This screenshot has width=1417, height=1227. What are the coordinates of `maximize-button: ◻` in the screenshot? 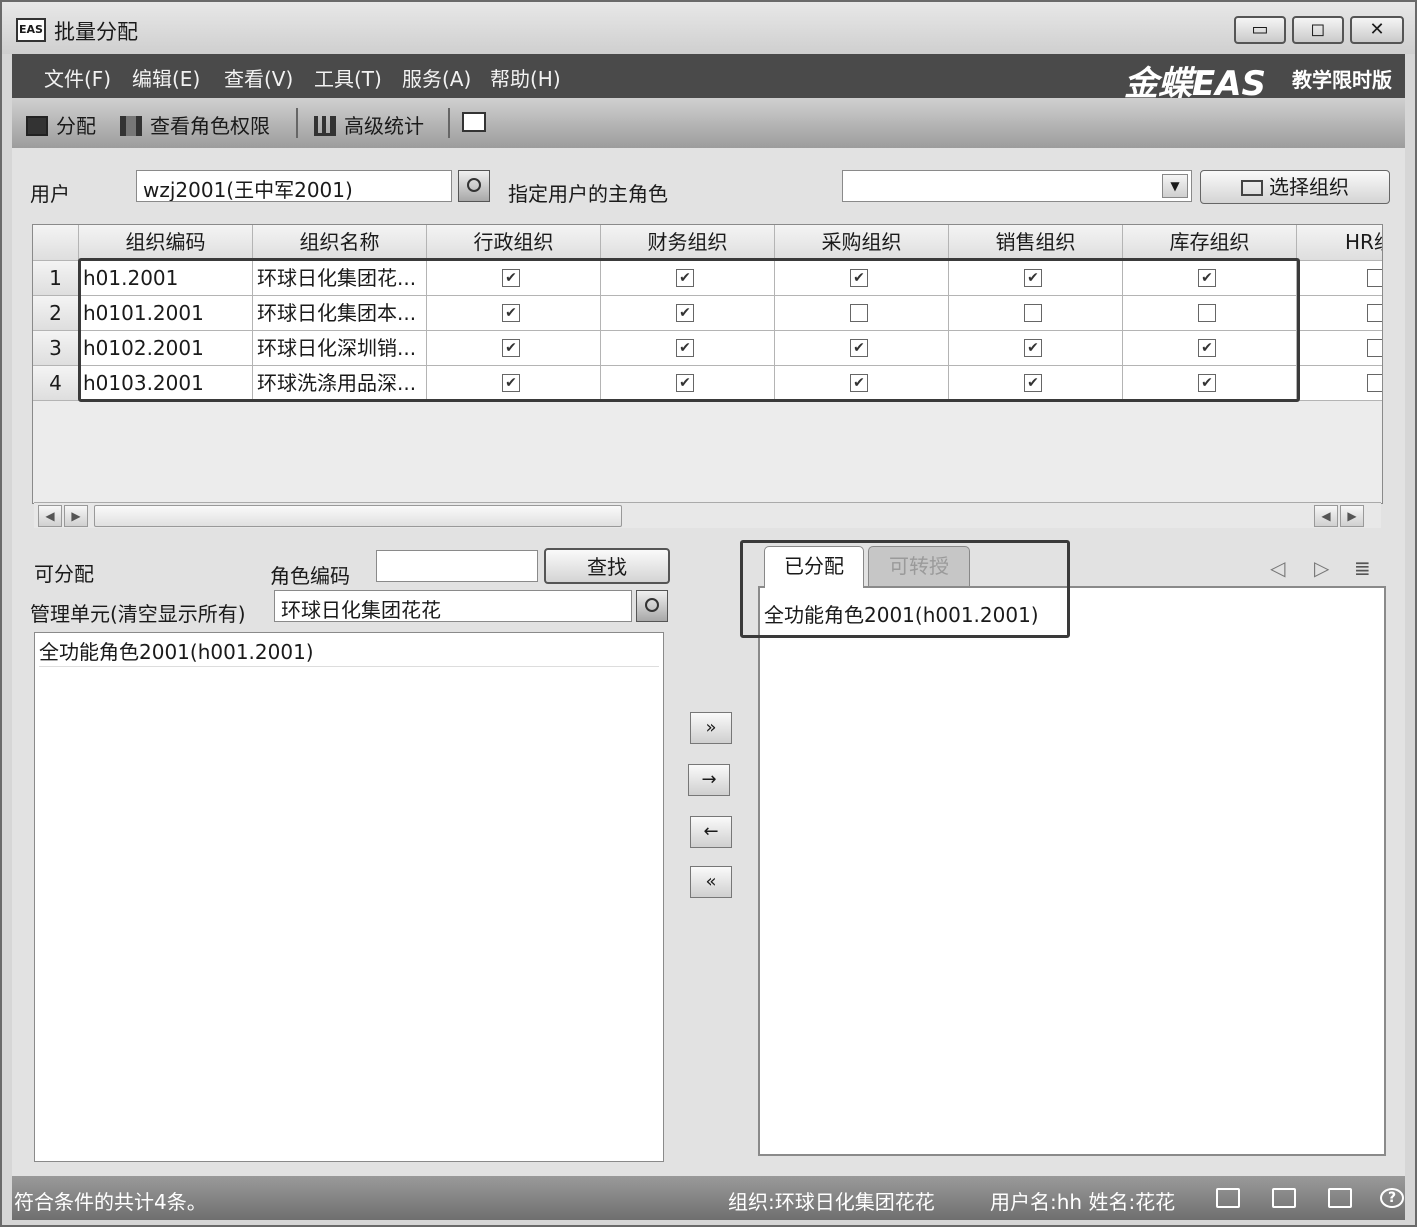 It's located at (1318, 30).